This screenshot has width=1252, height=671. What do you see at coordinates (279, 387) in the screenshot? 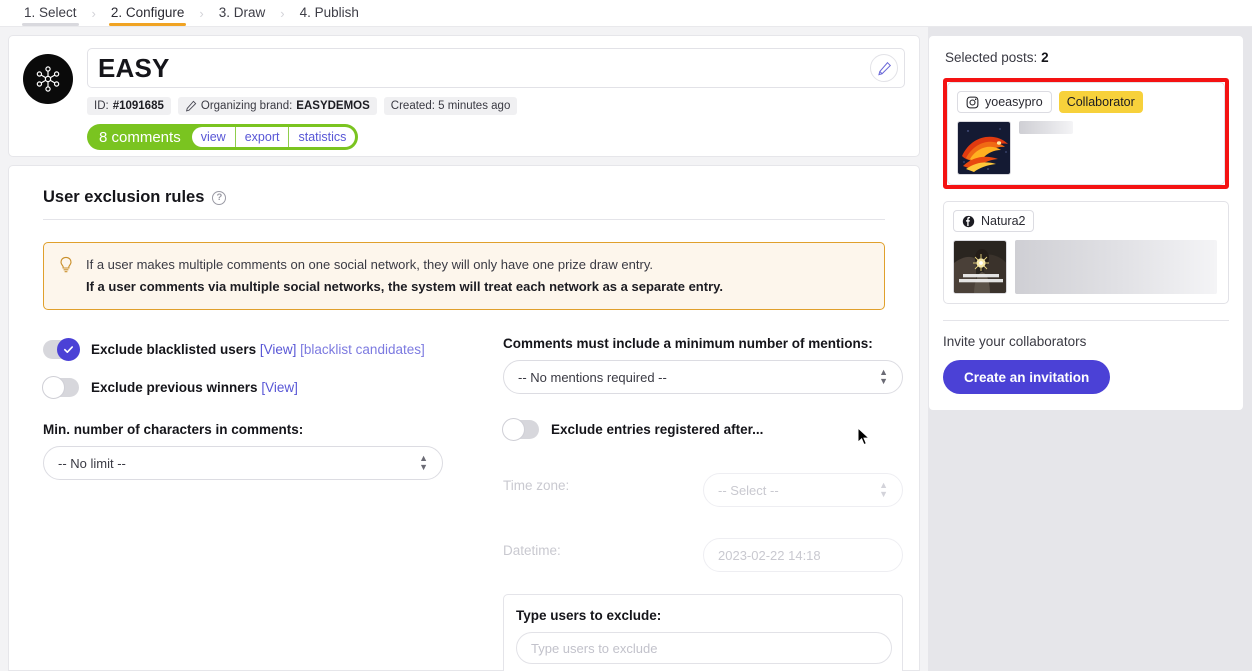
I see `winners-view-link: [View]` at bounding box center [279, 387].